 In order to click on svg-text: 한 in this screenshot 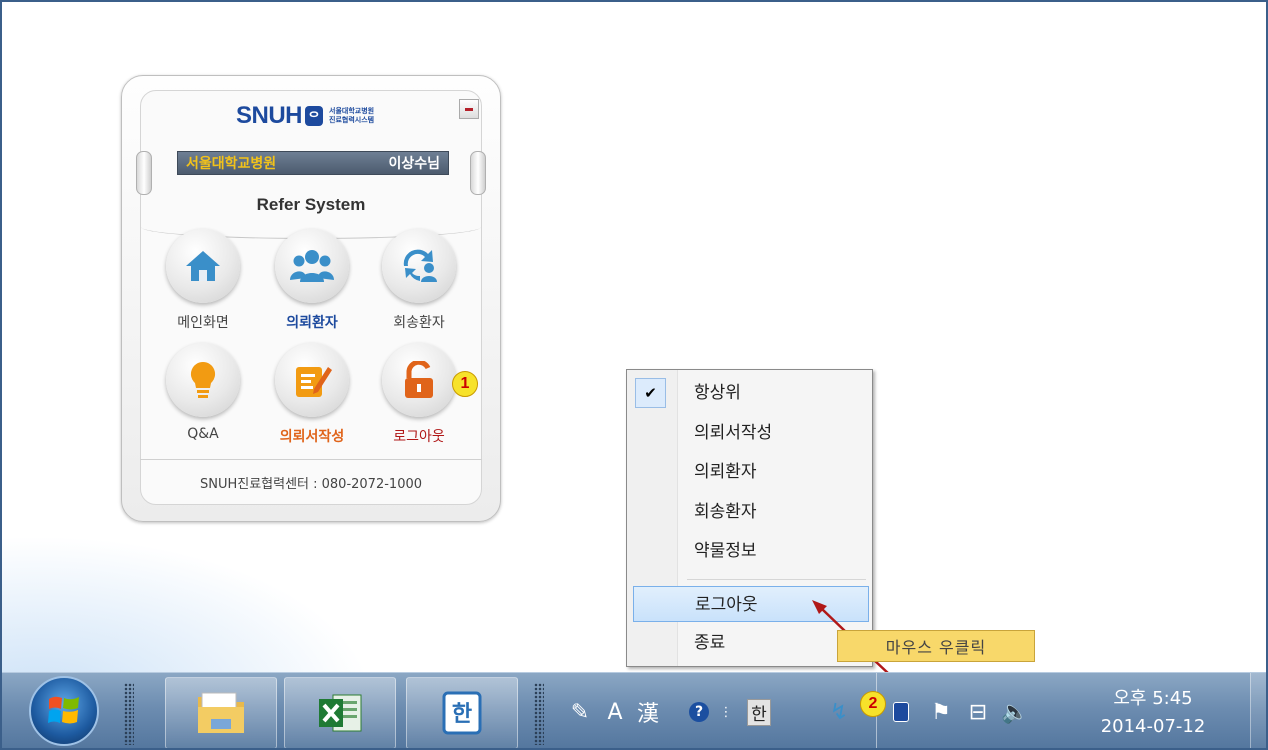, I will do `click(462, 714)`.